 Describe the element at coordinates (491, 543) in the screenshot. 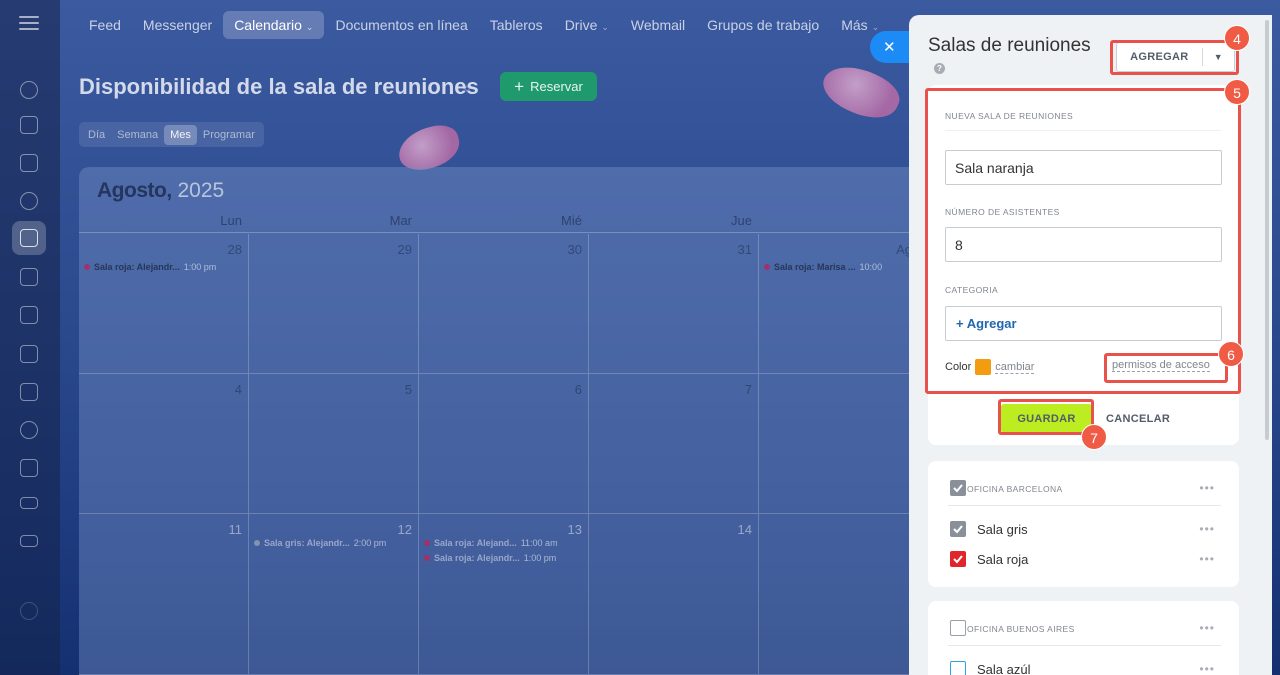

I see `calendar-event: Sala roja: Alejand... 11:00 am` at that location.